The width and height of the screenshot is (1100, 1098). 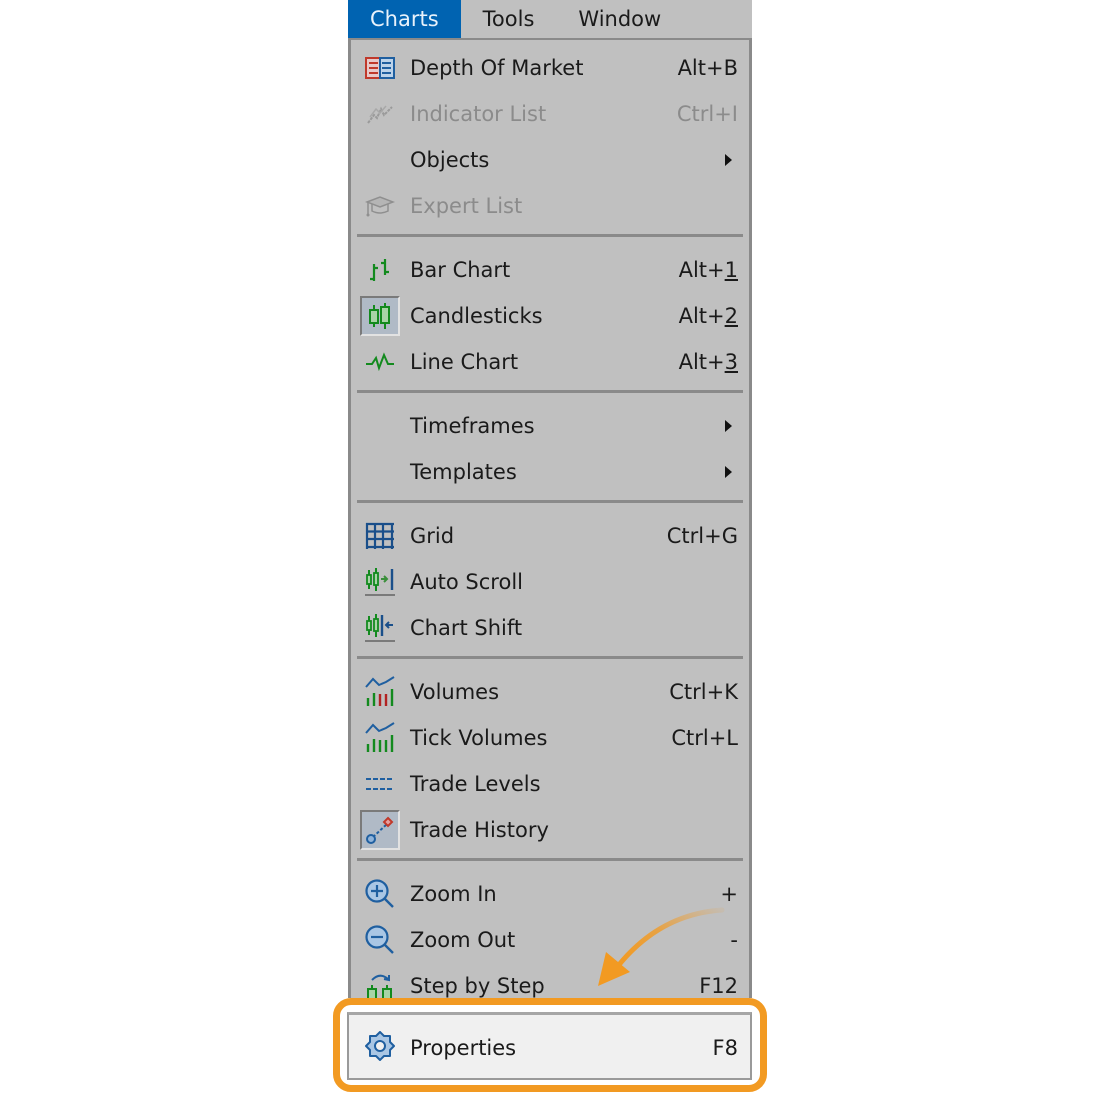 I want to click on menu-item-label: Grid, so click(x=432, y=536).